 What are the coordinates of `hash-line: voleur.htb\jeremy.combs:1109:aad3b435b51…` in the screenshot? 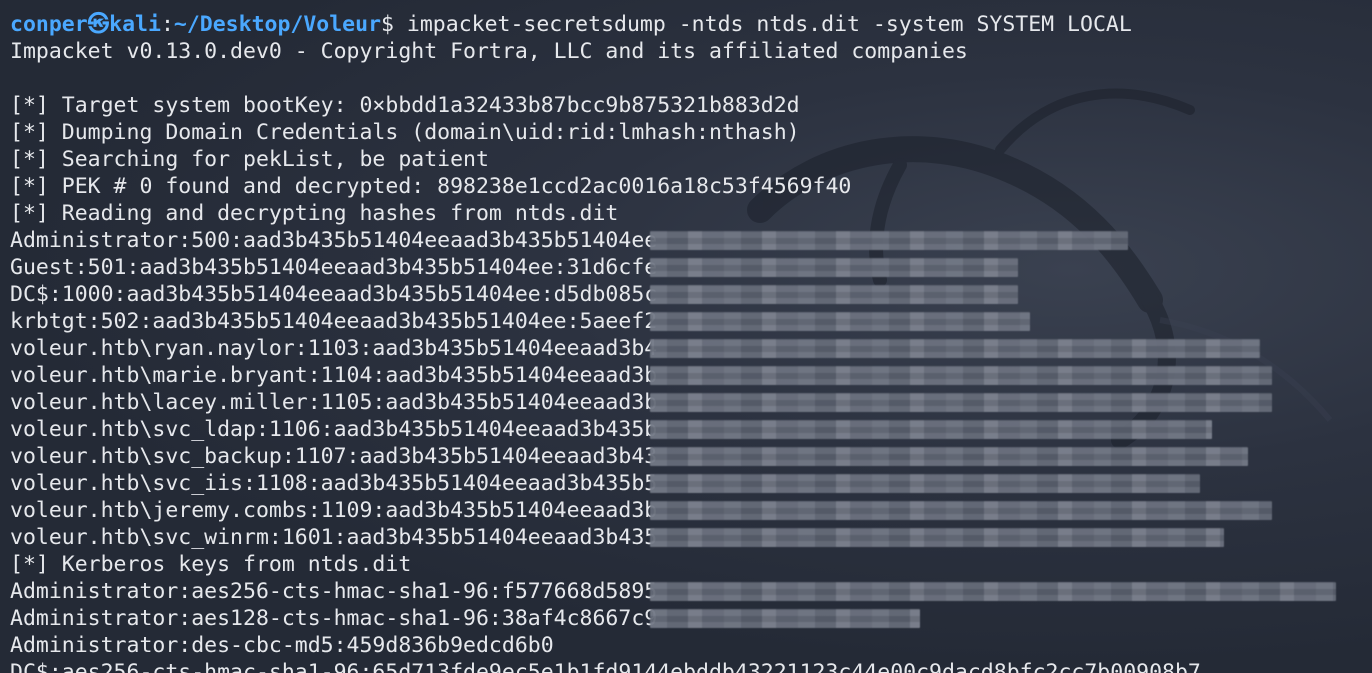 It's located at (641, 510).